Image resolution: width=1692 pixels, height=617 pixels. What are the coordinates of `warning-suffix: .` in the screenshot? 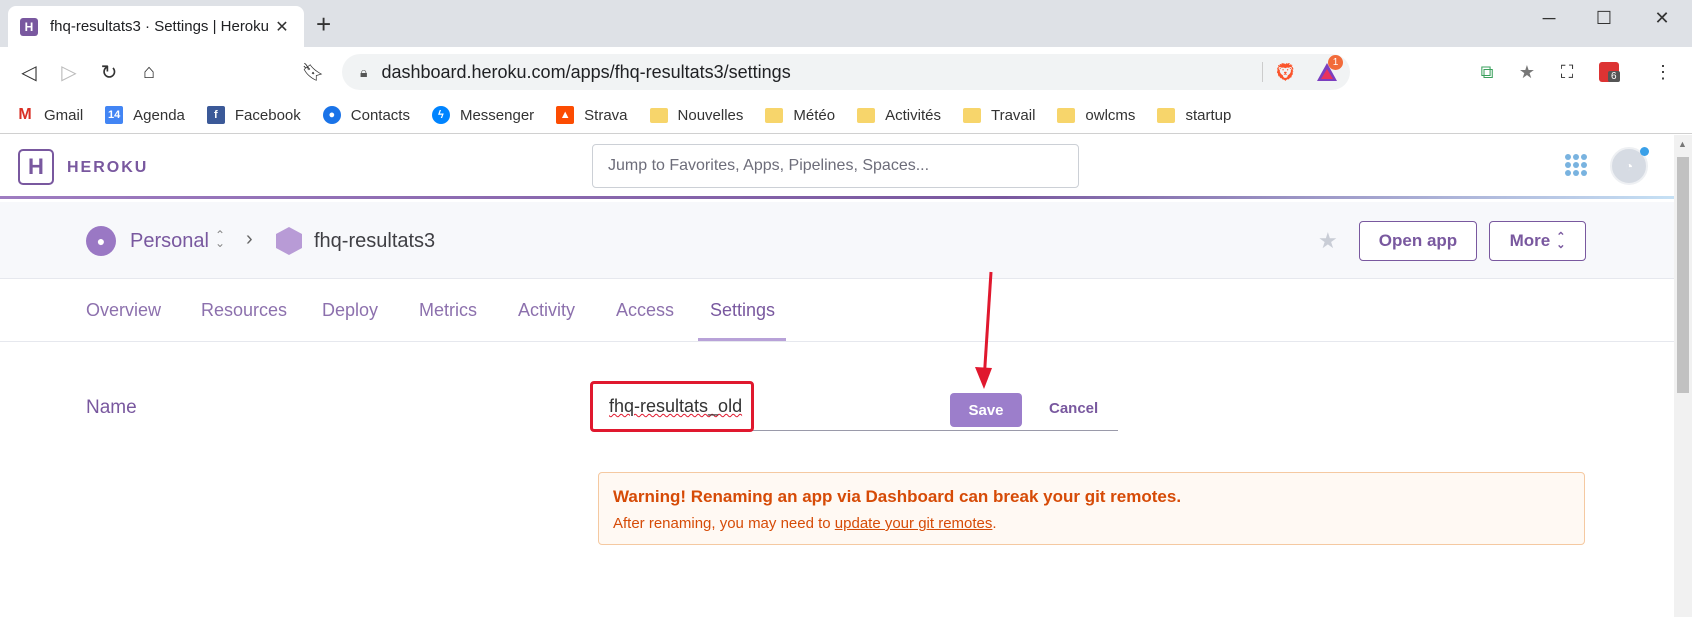 It's located at (994, 523).